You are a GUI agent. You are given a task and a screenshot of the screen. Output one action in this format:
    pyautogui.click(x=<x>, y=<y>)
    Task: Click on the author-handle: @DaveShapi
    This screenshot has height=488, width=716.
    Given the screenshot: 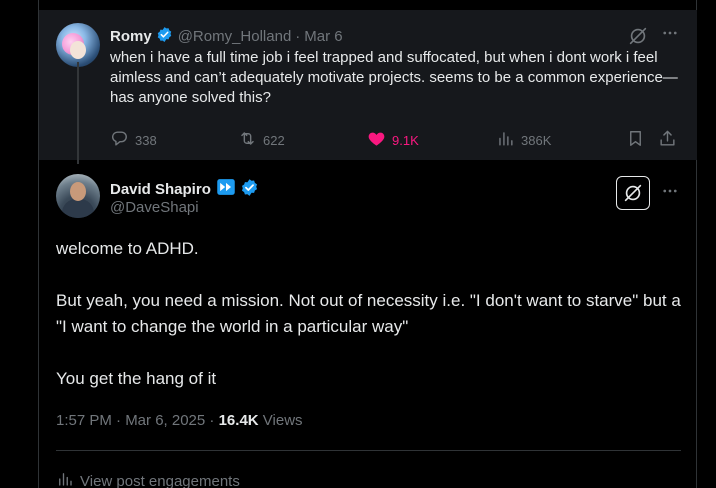 What is the action you would take?
    pyautogui.click(x=154, y=207)
    